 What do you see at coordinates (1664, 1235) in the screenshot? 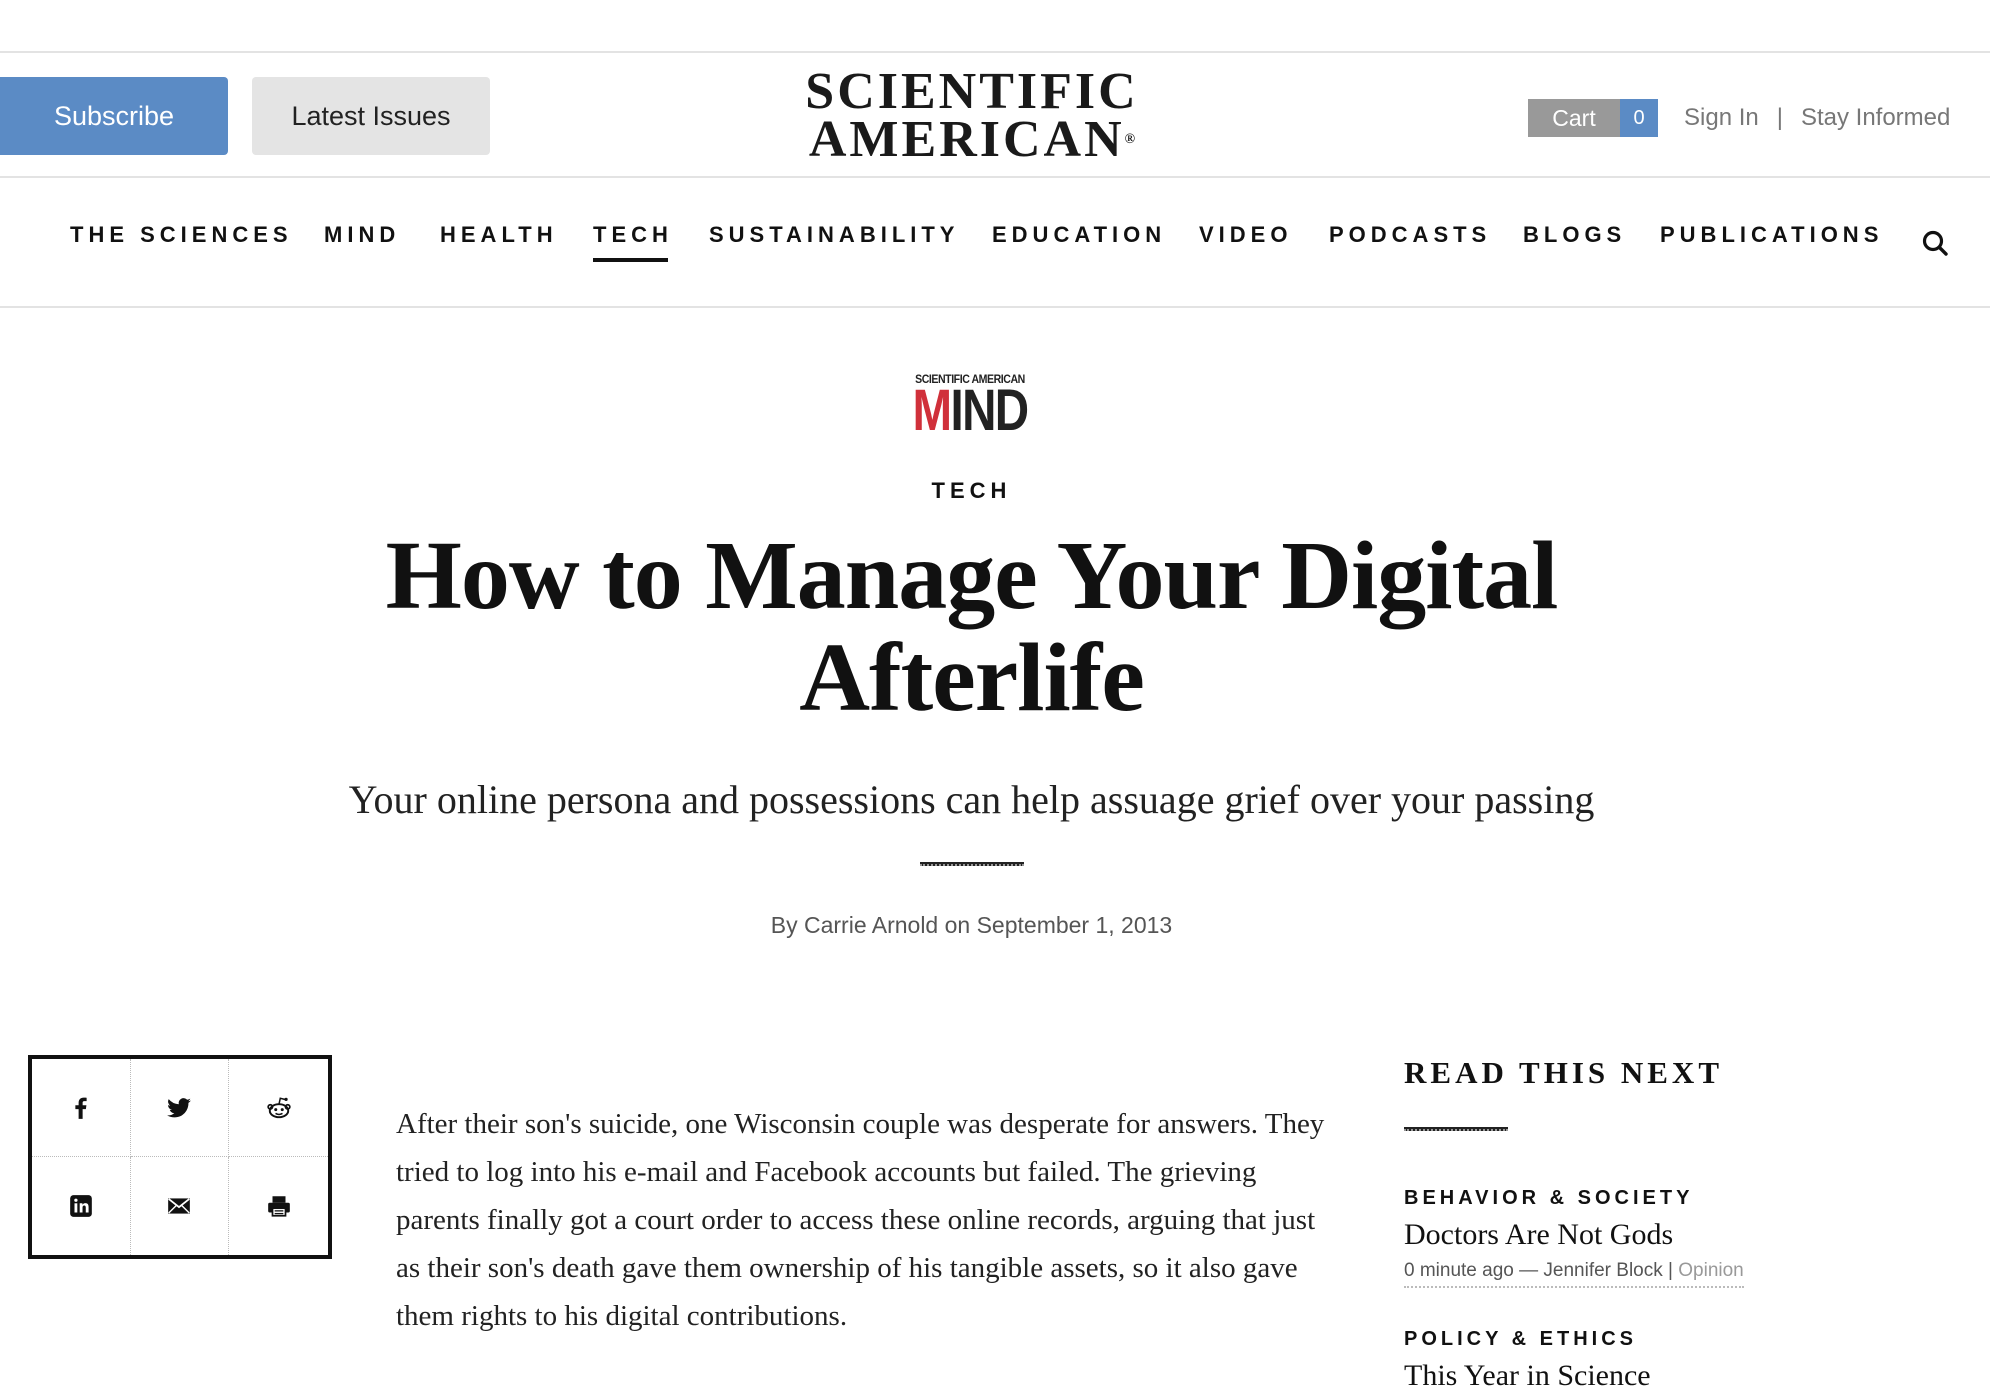
I see `story-title: Doctors Are Not Gods` at bounding box center [1664, 1235].